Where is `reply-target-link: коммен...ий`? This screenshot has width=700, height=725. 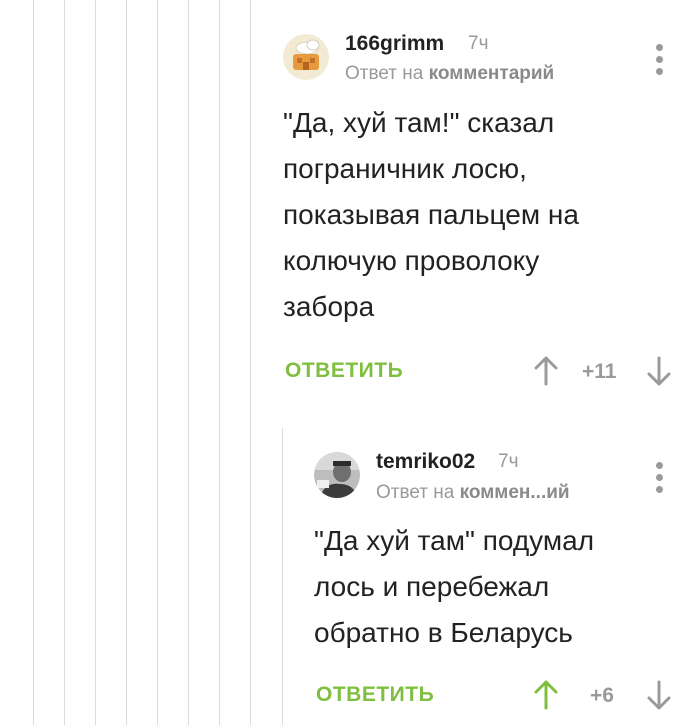 reply-target-link: коммен...ий is located at coordinates (515, 492).